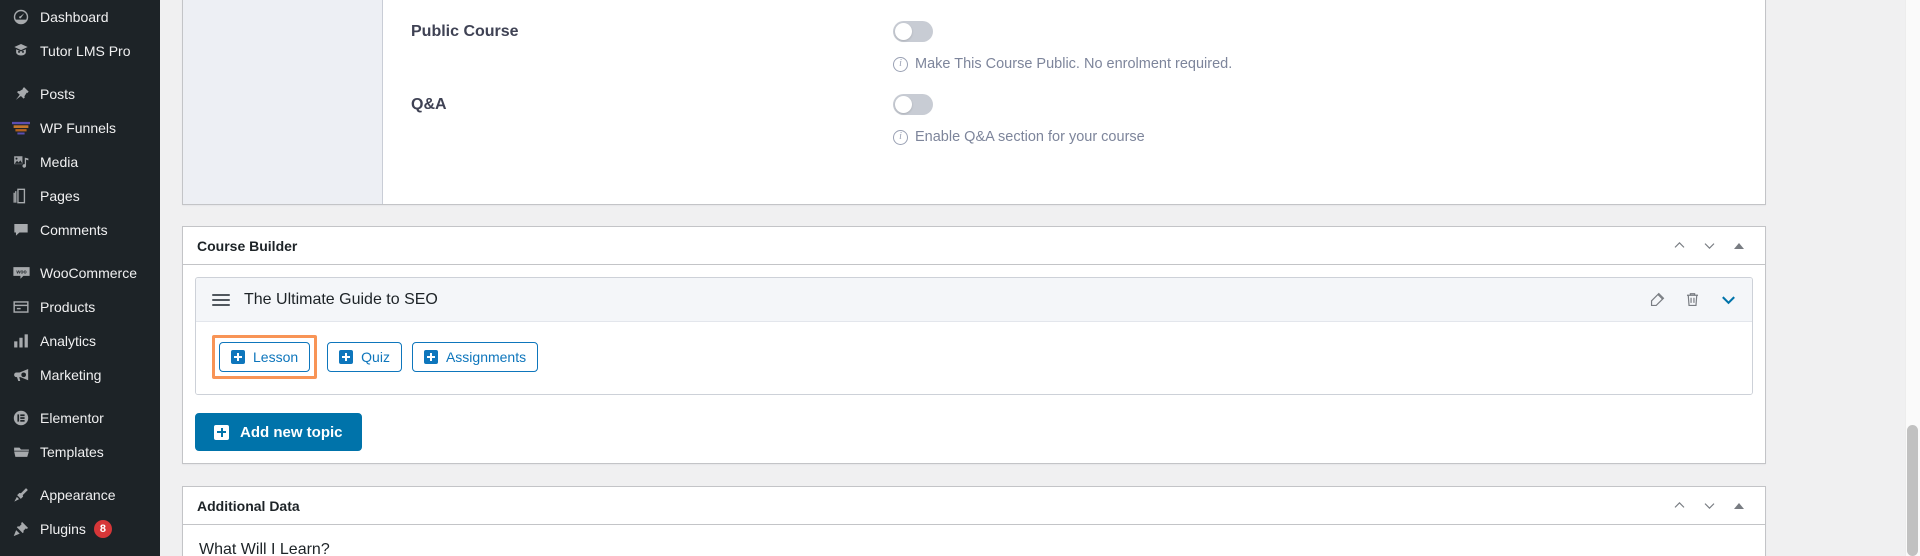 This screenshot has width=1920, height=556. I want to click on sidebar-item-label: Comments, so click(74, 230).